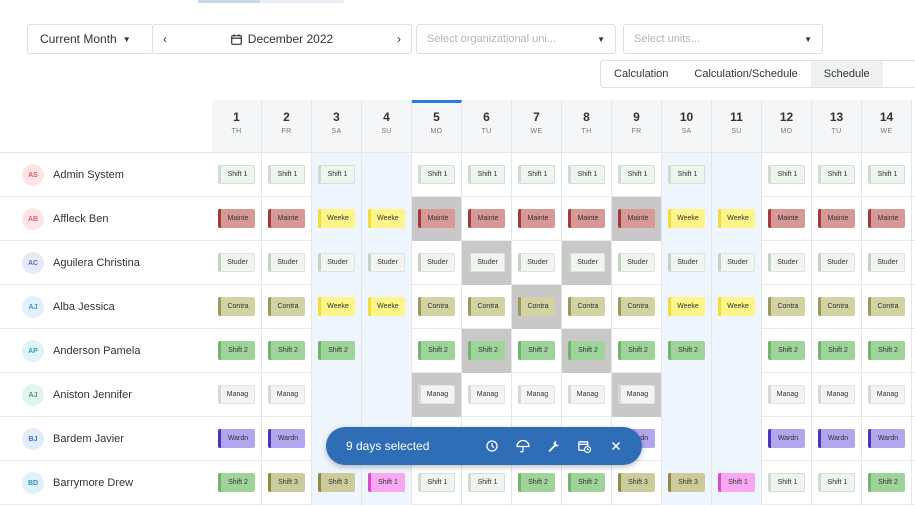 Image resolution: width=915 pixels, height=505 pixels. Describe the element at coordinates (90, 39) in the screenshot. I see `period-dropdown: Current Month ▼` at that location.